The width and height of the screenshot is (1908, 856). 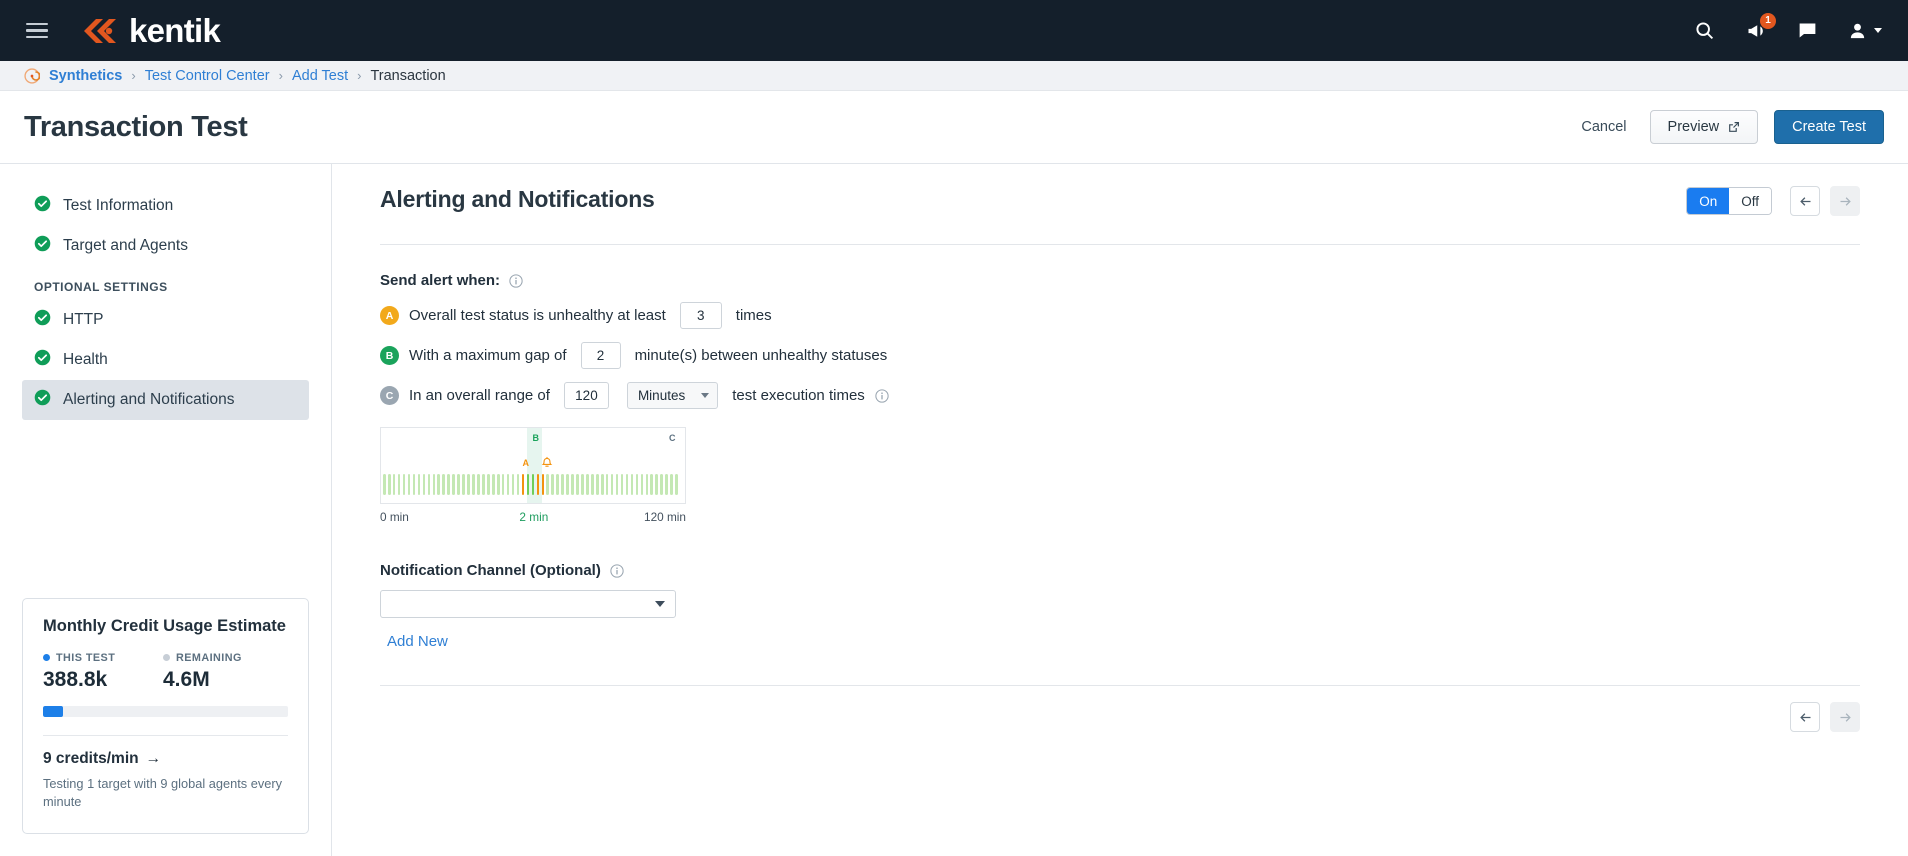 I want to click on bottom-divider, so click(x=1120, y=685).